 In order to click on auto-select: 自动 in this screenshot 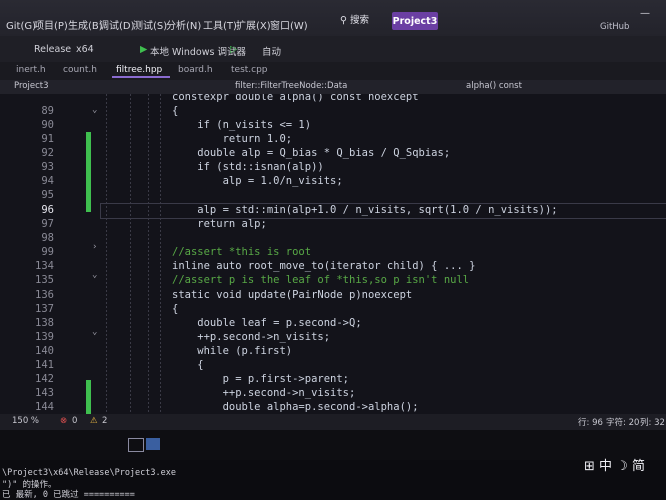, I will do `click(271, 51)`.